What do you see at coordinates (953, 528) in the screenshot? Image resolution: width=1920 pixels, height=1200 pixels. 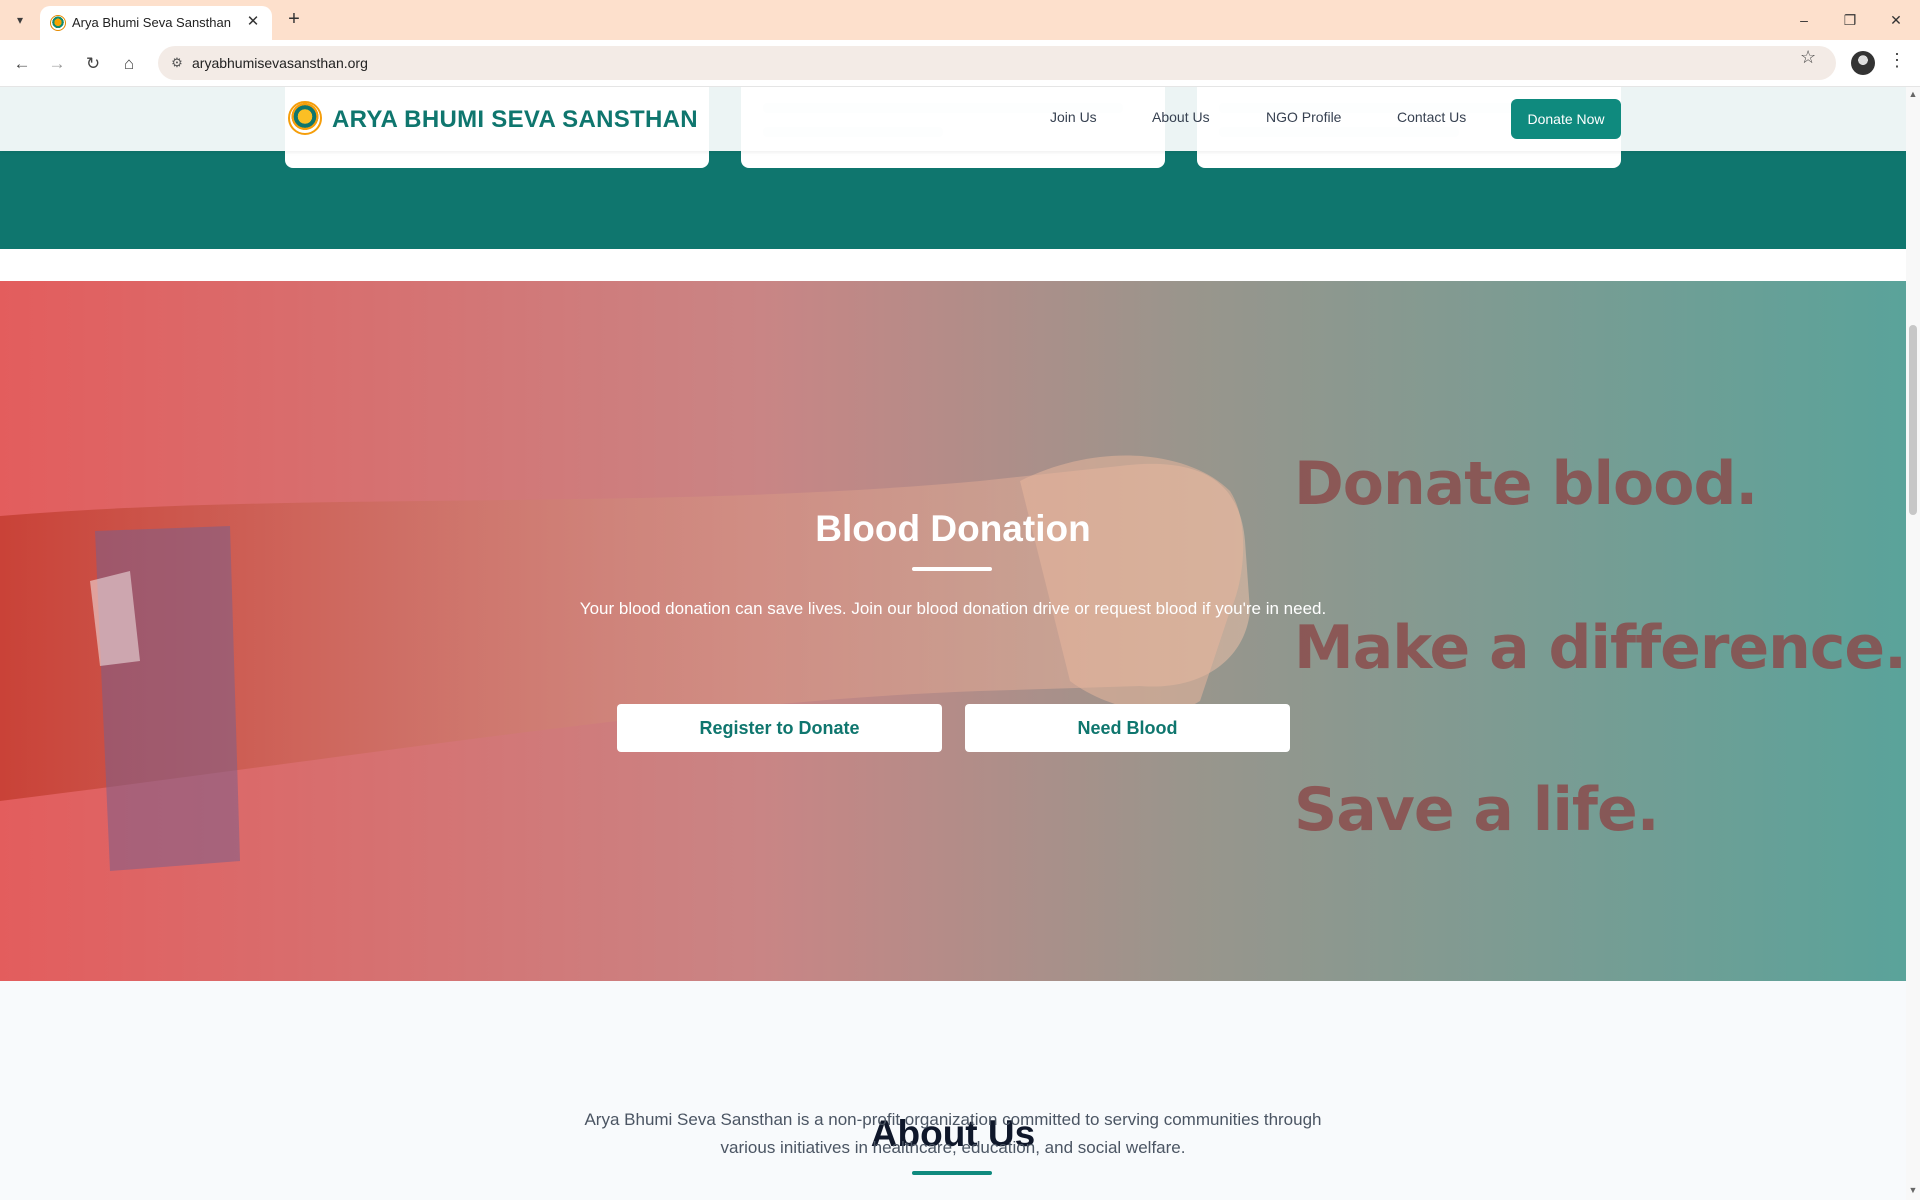 I see `blood-donation-title: Blood Donation` at bounding box center [953, 528].